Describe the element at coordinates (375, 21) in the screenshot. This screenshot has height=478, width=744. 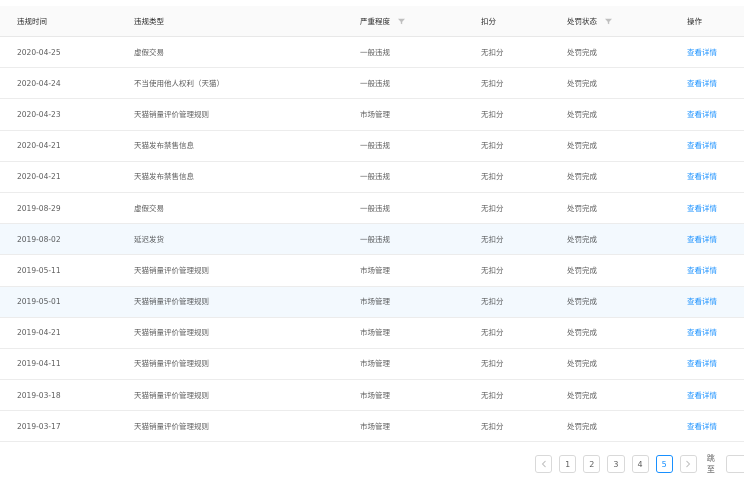
I see `header-severity-label: 严重程度` at that location.